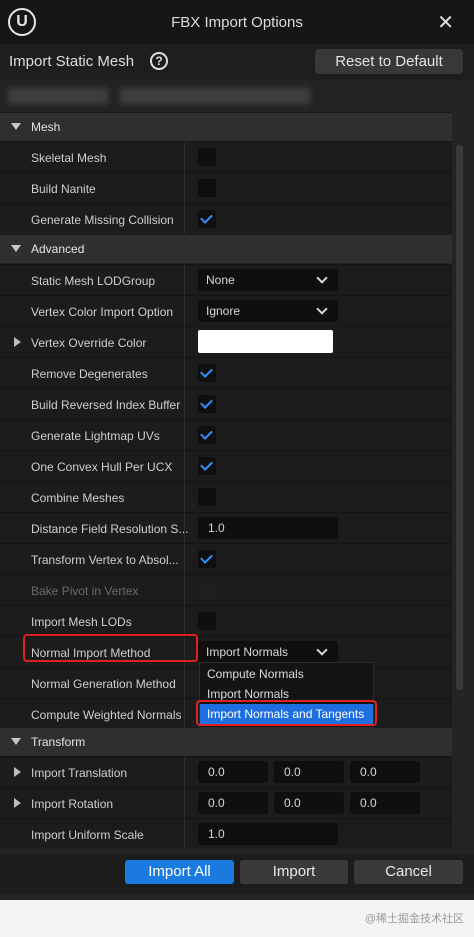 The width and height of the screenshot is (474, 937). What do you see at coordinates (237, 918) in the screenshot?
I see `page-bottom-strip: @稀土掘金技术社区` at bounding box center [237, 918].